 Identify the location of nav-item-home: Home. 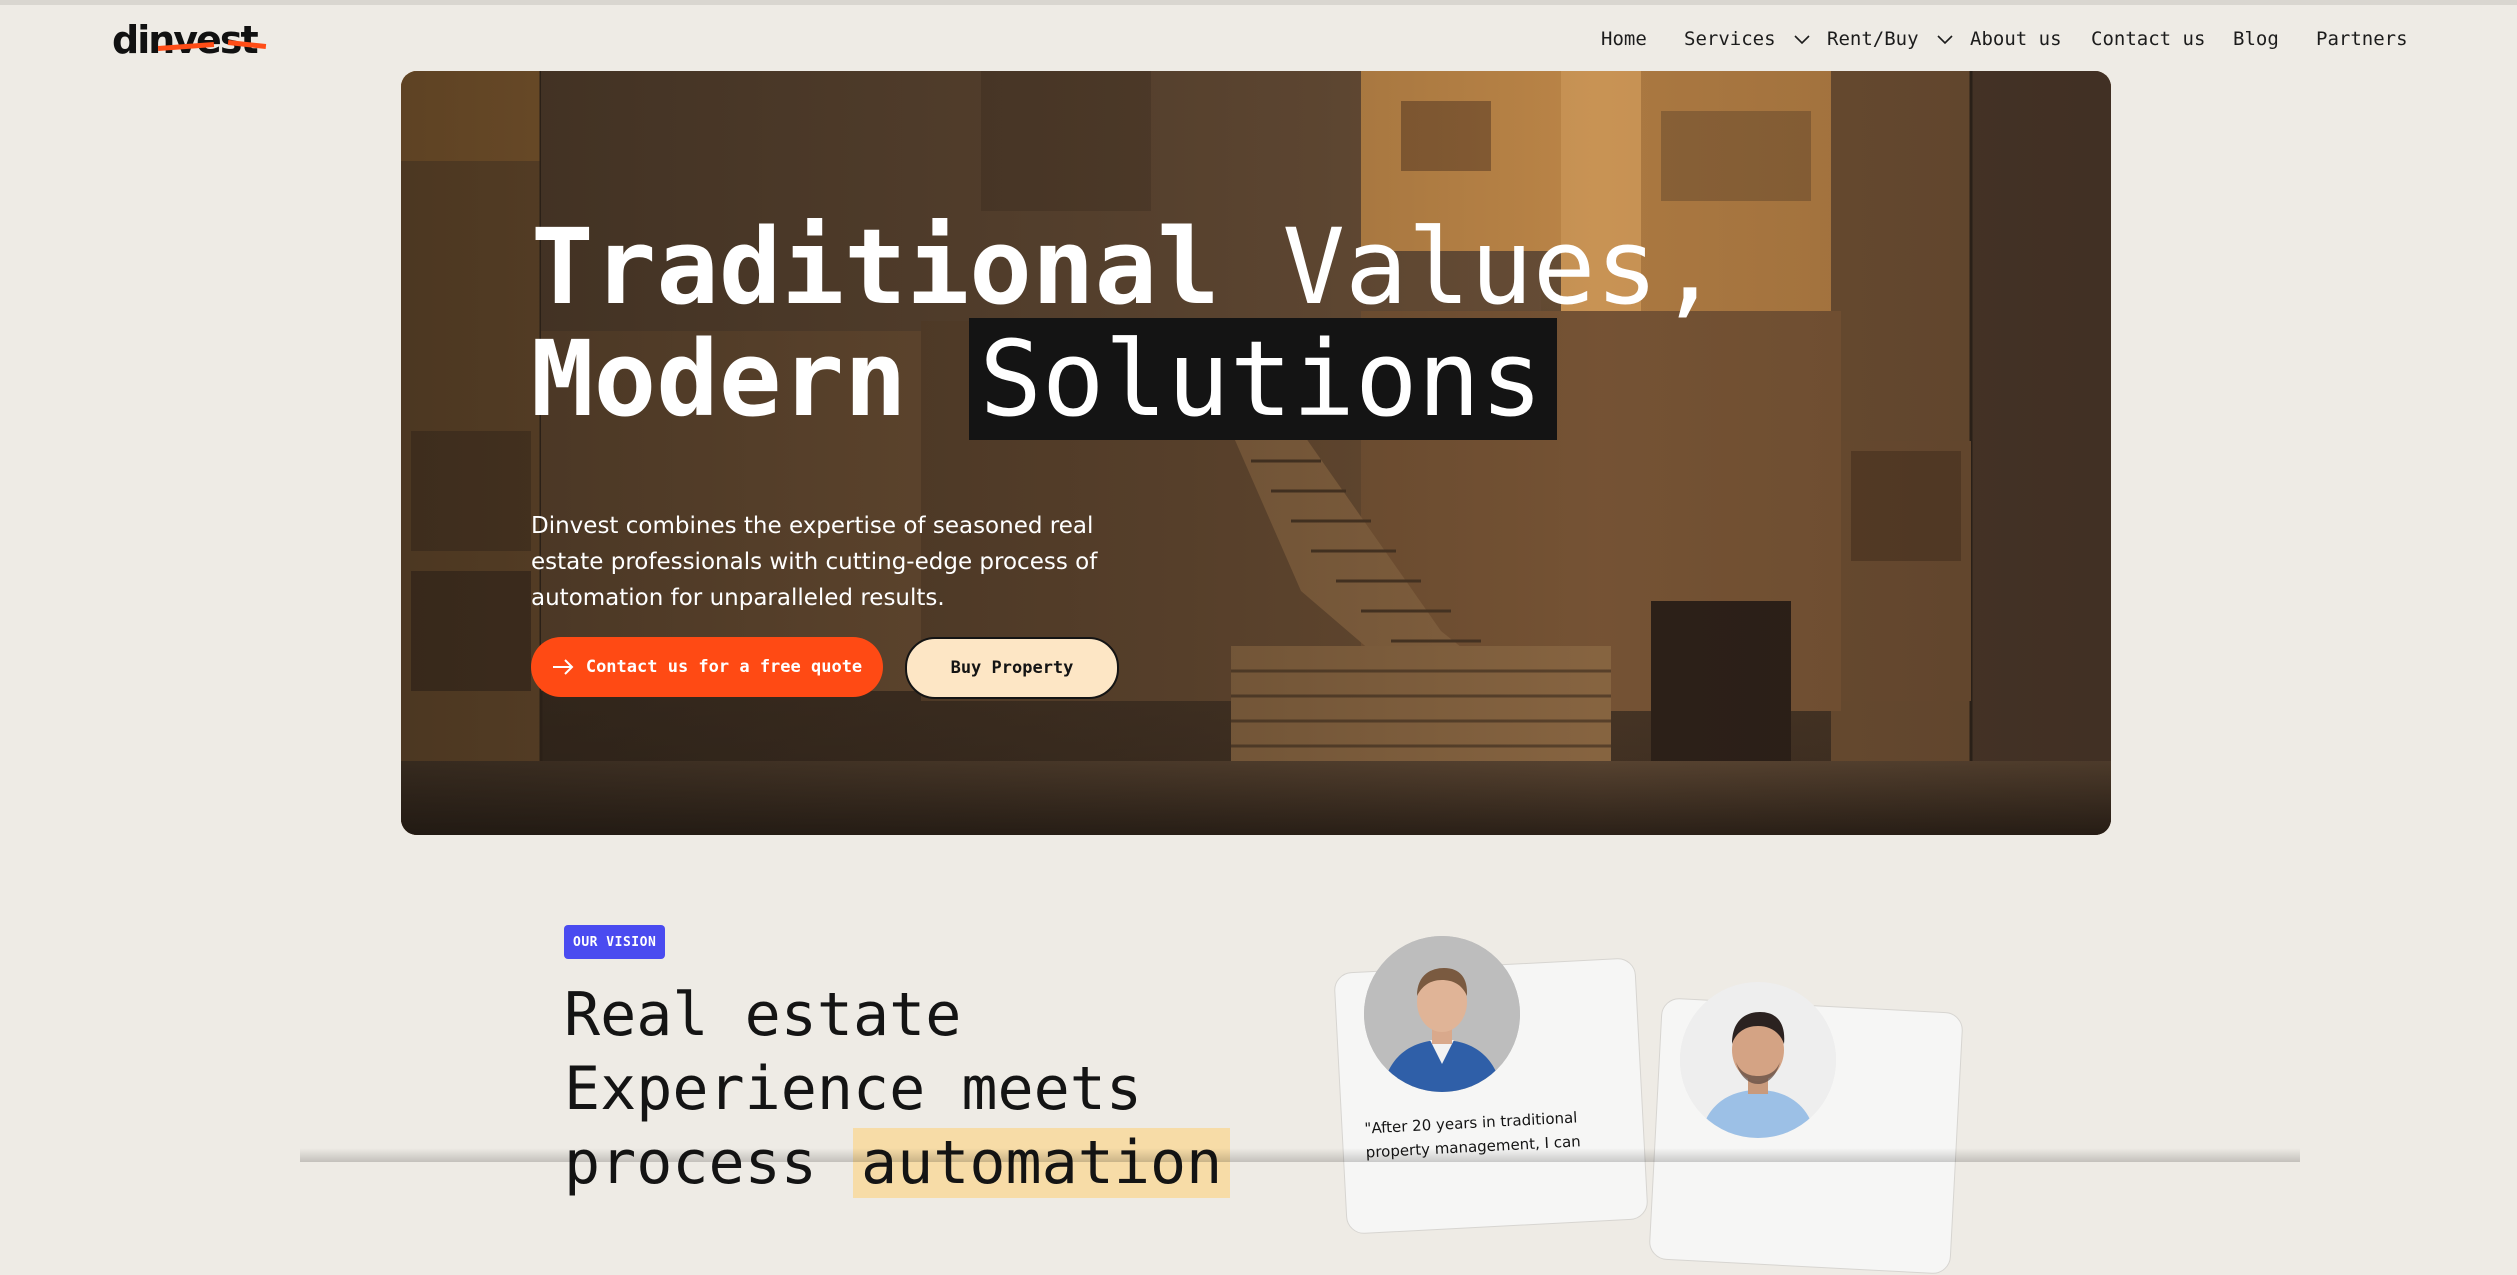
(1624, 39).